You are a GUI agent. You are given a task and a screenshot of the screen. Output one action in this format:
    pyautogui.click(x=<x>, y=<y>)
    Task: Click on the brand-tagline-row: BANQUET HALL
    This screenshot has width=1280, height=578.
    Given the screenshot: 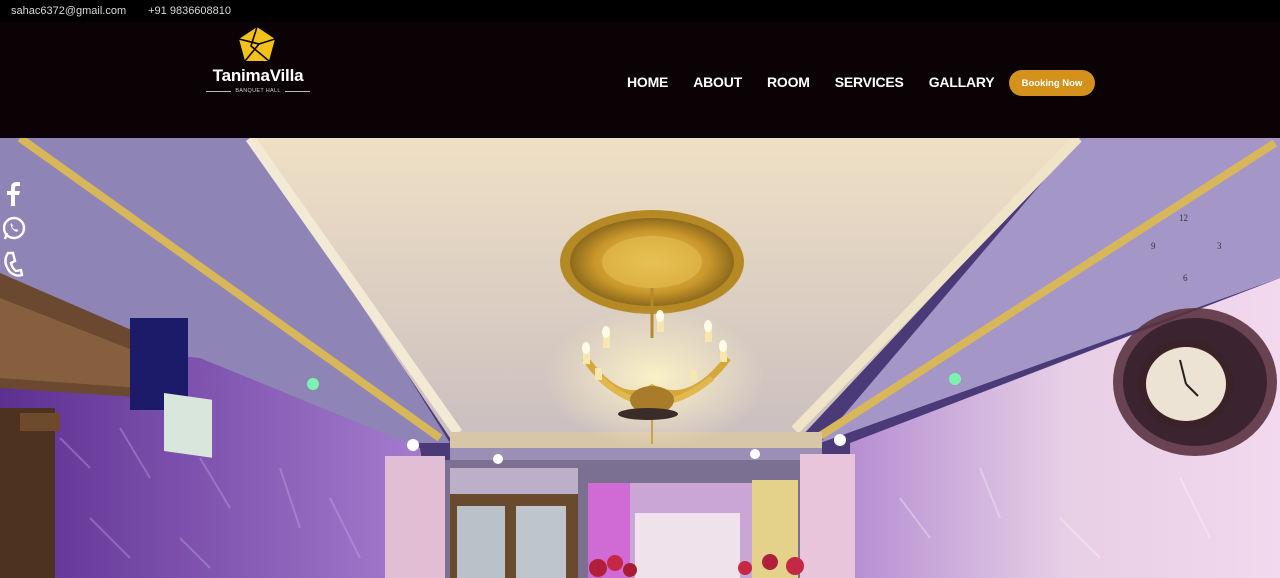 What is the action you would take?
    pyautogui.click(x=258, y=91)
    